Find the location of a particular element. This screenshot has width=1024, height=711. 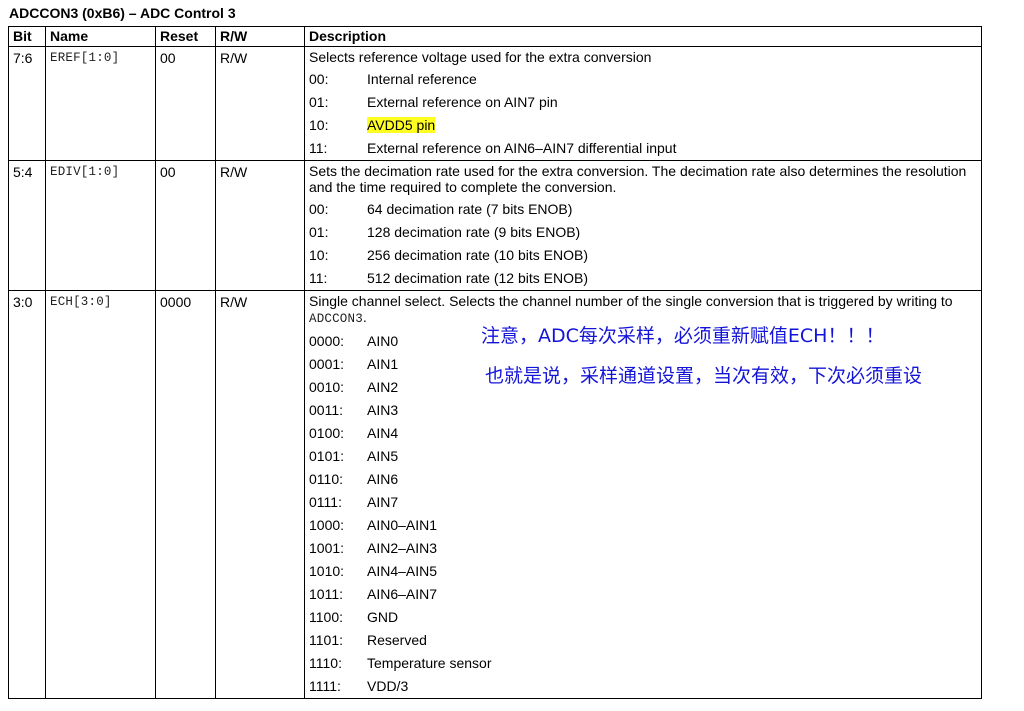

option-text: AIN0 is located at coordinates (383, 341).